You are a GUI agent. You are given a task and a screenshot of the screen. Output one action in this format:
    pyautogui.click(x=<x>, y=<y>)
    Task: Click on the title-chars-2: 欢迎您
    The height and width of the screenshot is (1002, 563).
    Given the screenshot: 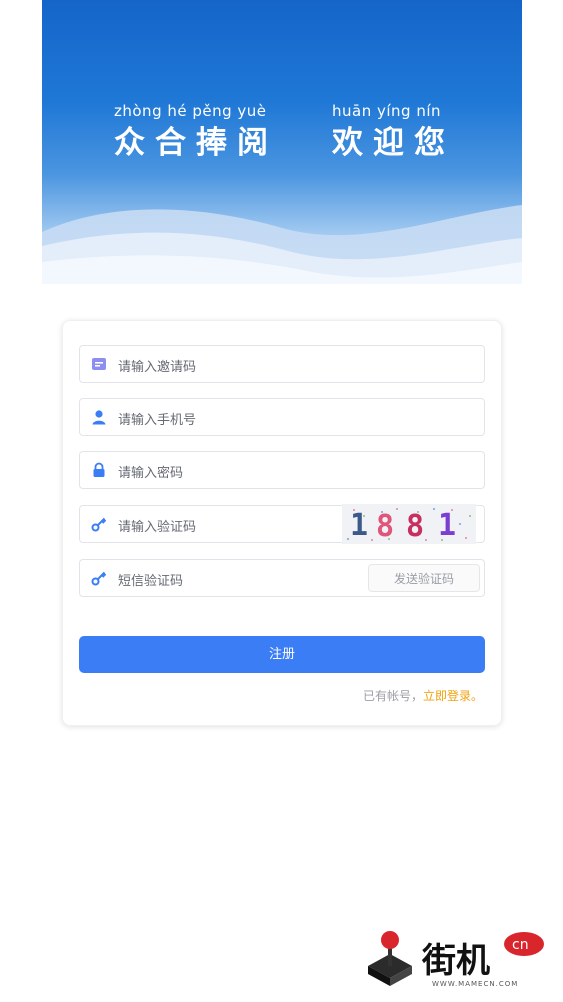 What is the action you would take?
    pyautogui.click(x=393, y=143)
    